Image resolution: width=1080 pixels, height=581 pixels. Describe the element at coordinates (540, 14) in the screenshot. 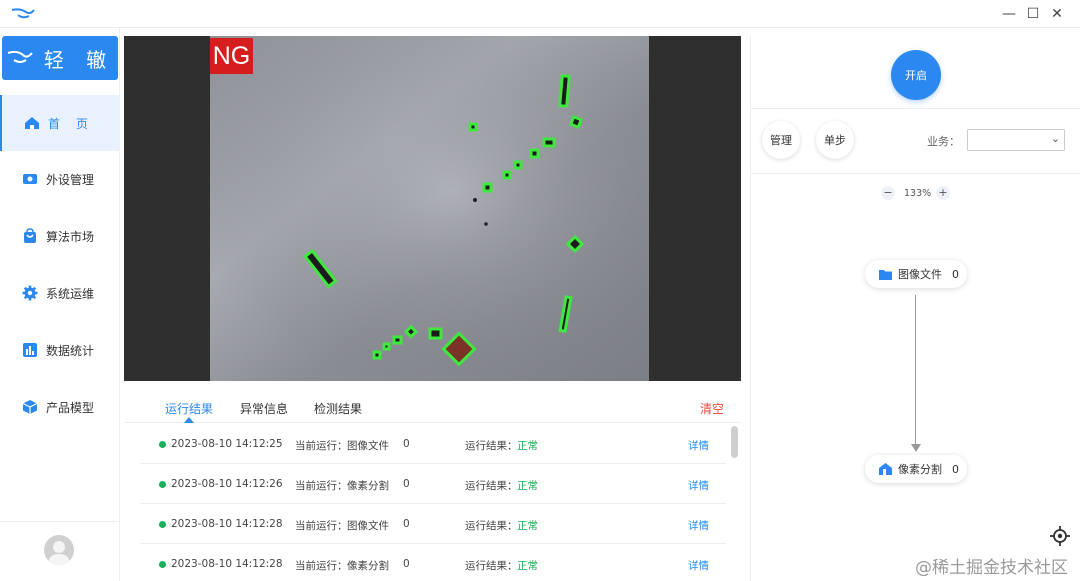

I see `title-bar: — ☐ ✕` at that location.